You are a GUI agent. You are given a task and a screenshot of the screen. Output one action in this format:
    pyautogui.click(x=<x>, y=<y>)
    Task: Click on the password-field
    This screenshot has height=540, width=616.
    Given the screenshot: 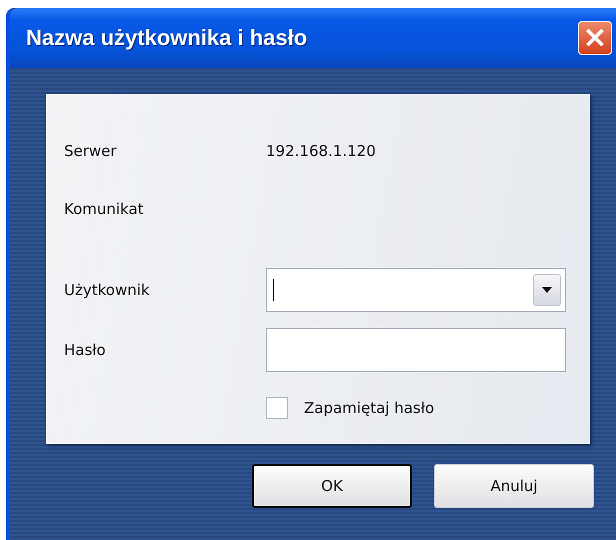 What is the action you would take?
    pyautogui.click(x=416, y=350)
    